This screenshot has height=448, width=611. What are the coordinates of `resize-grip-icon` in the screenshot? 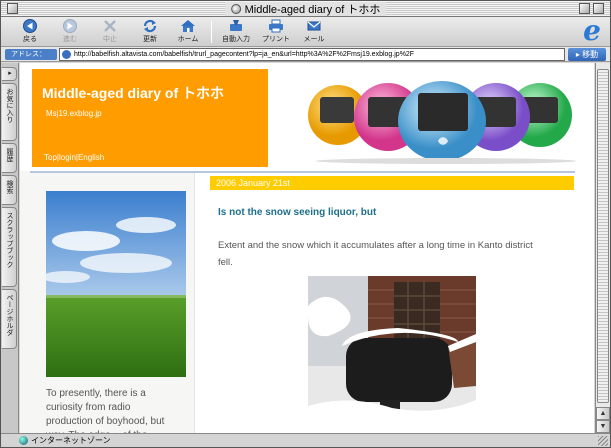 It's located at (603, 441).